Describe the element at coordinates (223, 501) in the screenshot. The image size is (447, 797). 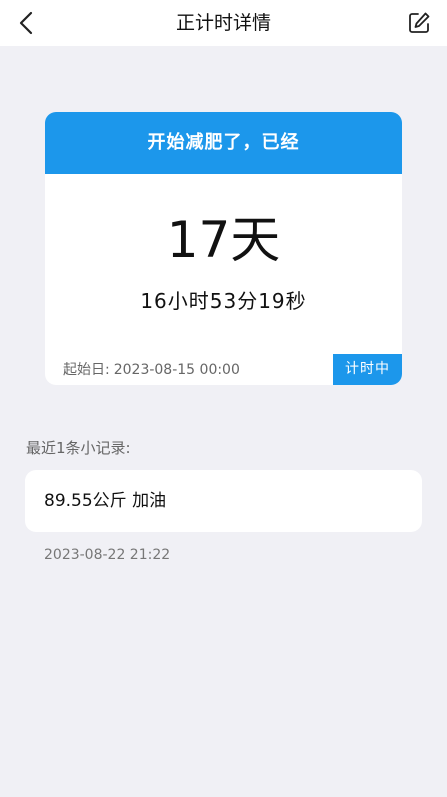
I see `record-item: 89.55公斤 加油` at that location.